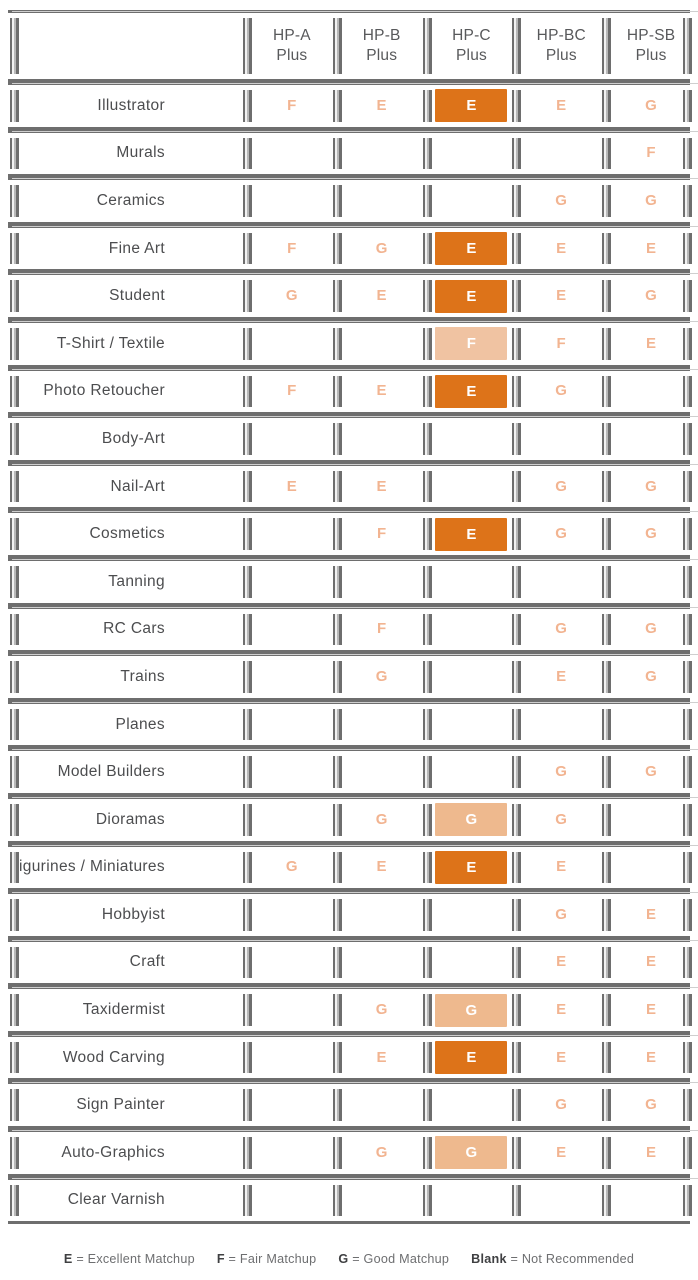  What do you see at coordinates (353, 1153) in the screenshot?
I see `table-row: Auto-Graphics G G E E` at bounding box center [353, 1153].